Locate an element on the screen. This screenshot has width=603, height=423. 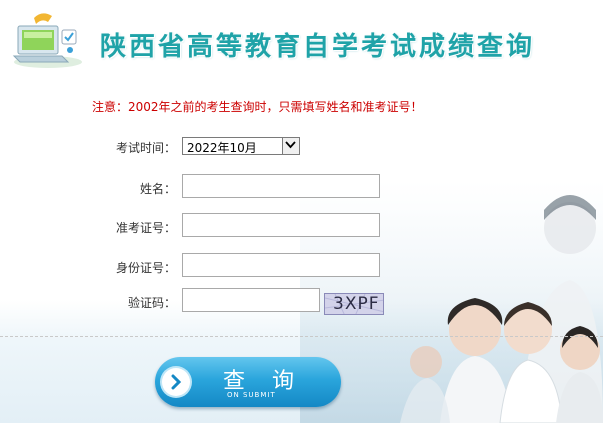
id-no-label: 身份证号： is located at coordinates (145, 268).